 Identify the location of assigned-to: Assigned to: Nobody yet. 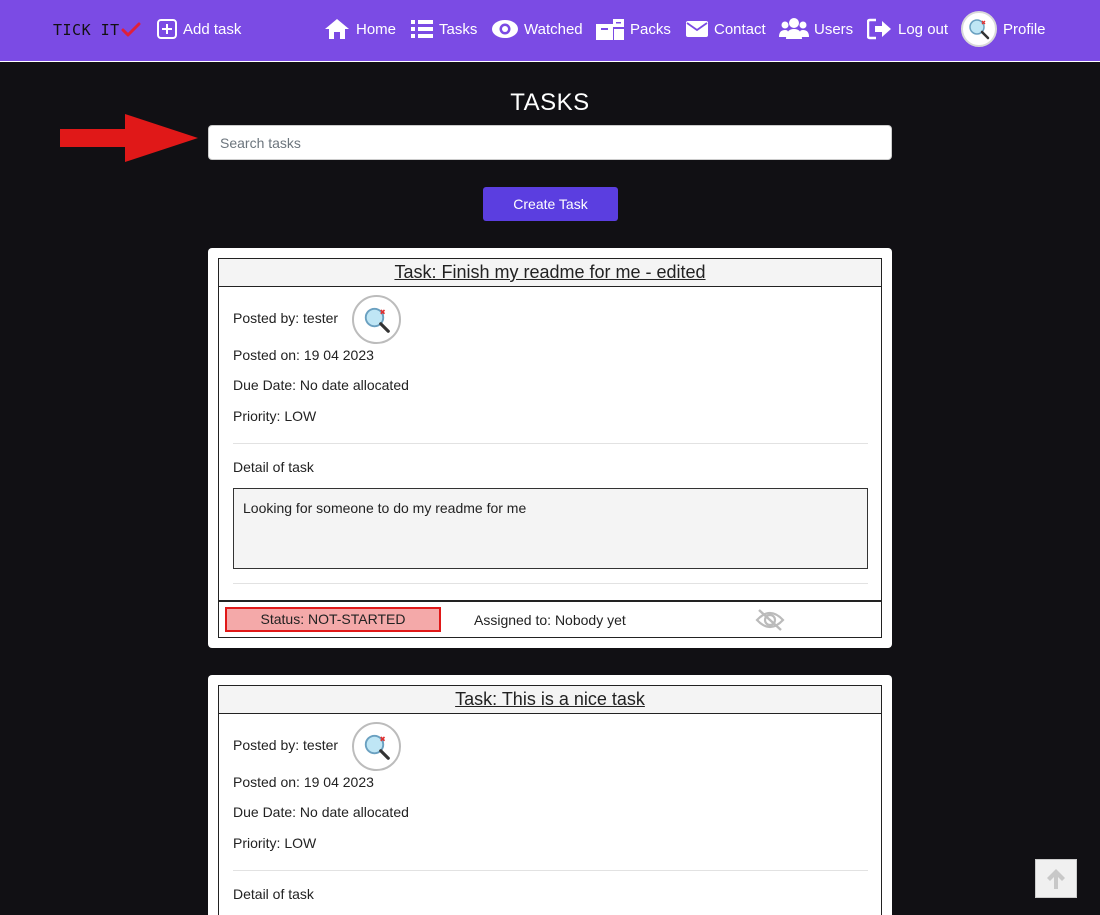
(550, 620).